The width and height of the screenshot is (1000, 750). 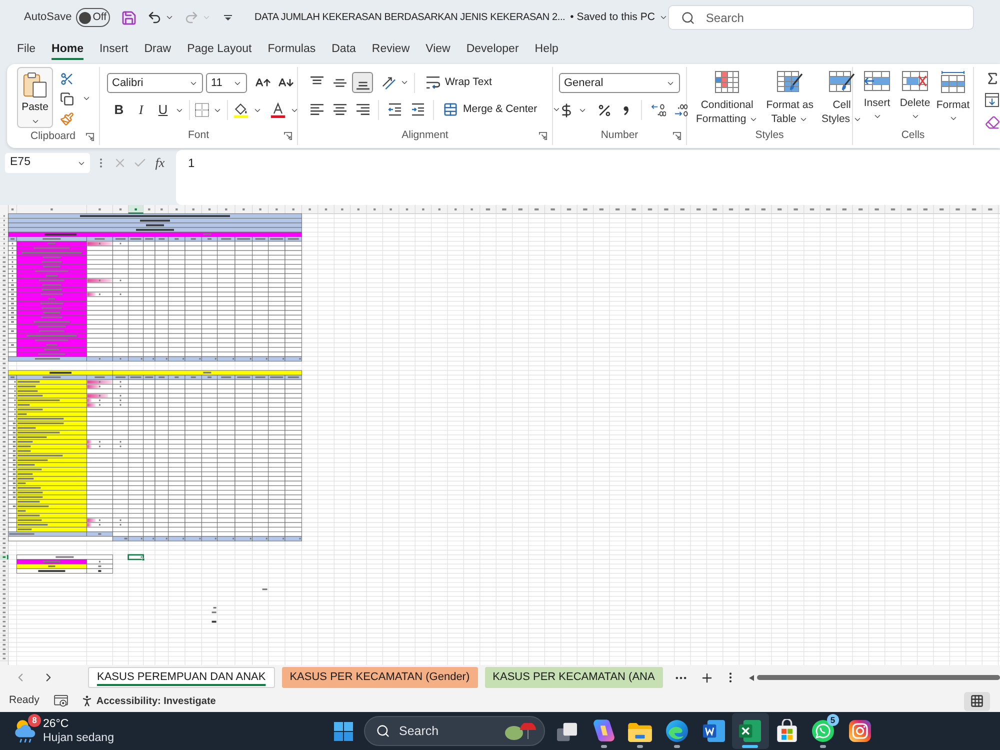 What do you see at coordinates (977, 701) in the screenshot?
I see `normal-view-button` at bounding box center [977, 701].